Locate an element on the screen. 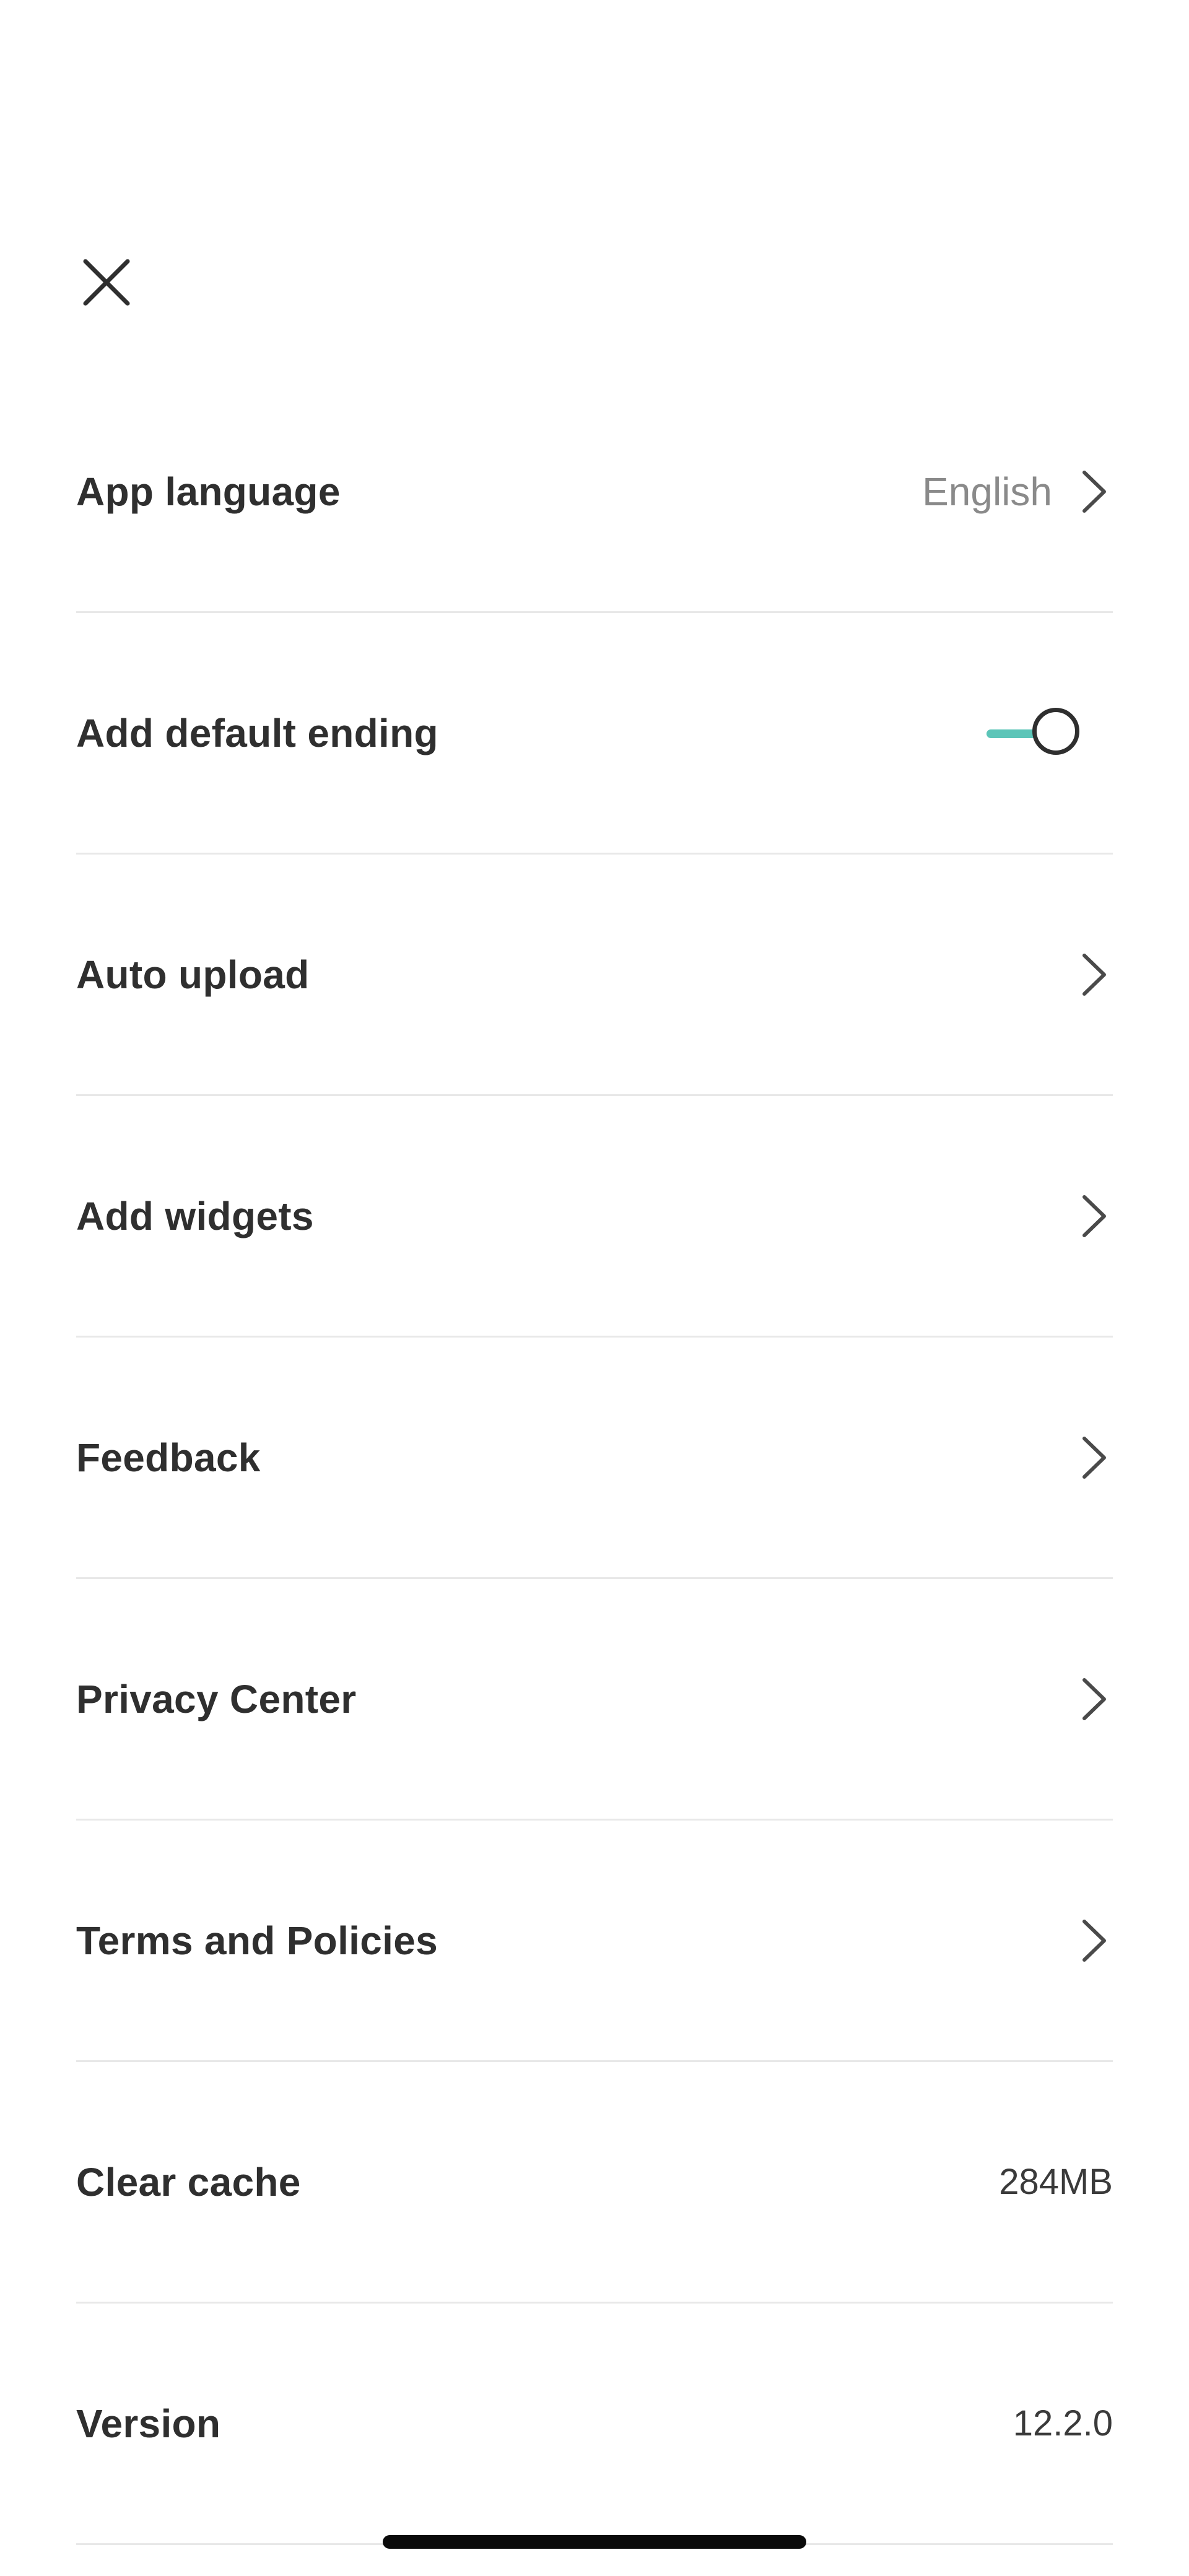 The width and height of the screenshot is (1189, 2576). add-widgets-label: Add widgets is located at coordinates (195, 1215).